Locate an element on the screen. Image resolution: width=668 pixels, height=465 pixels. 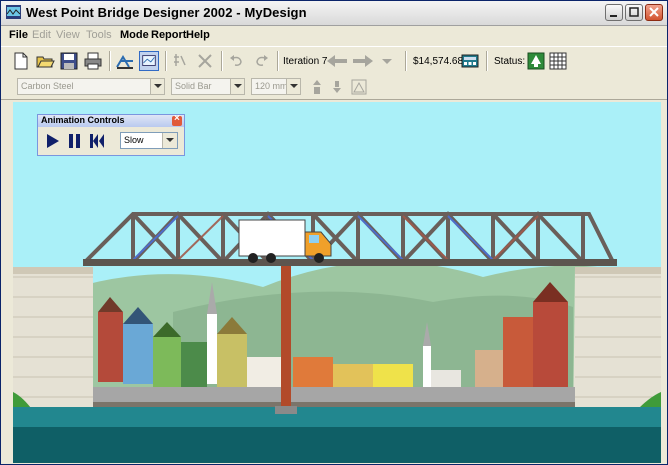
delete-icon is located at coordinates (205, 61).